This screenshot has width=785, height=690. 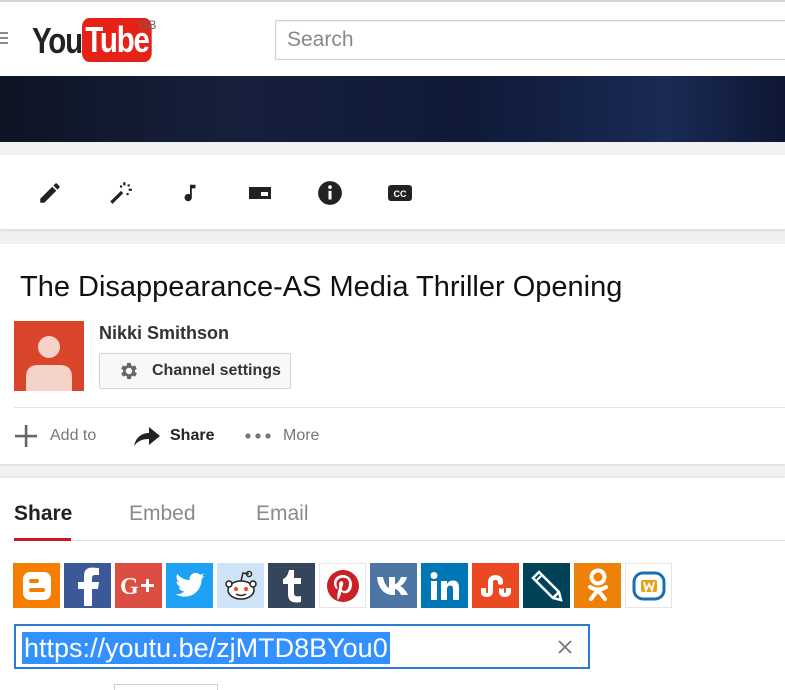 I want to click on close-icon, so click(x=565, y=647).